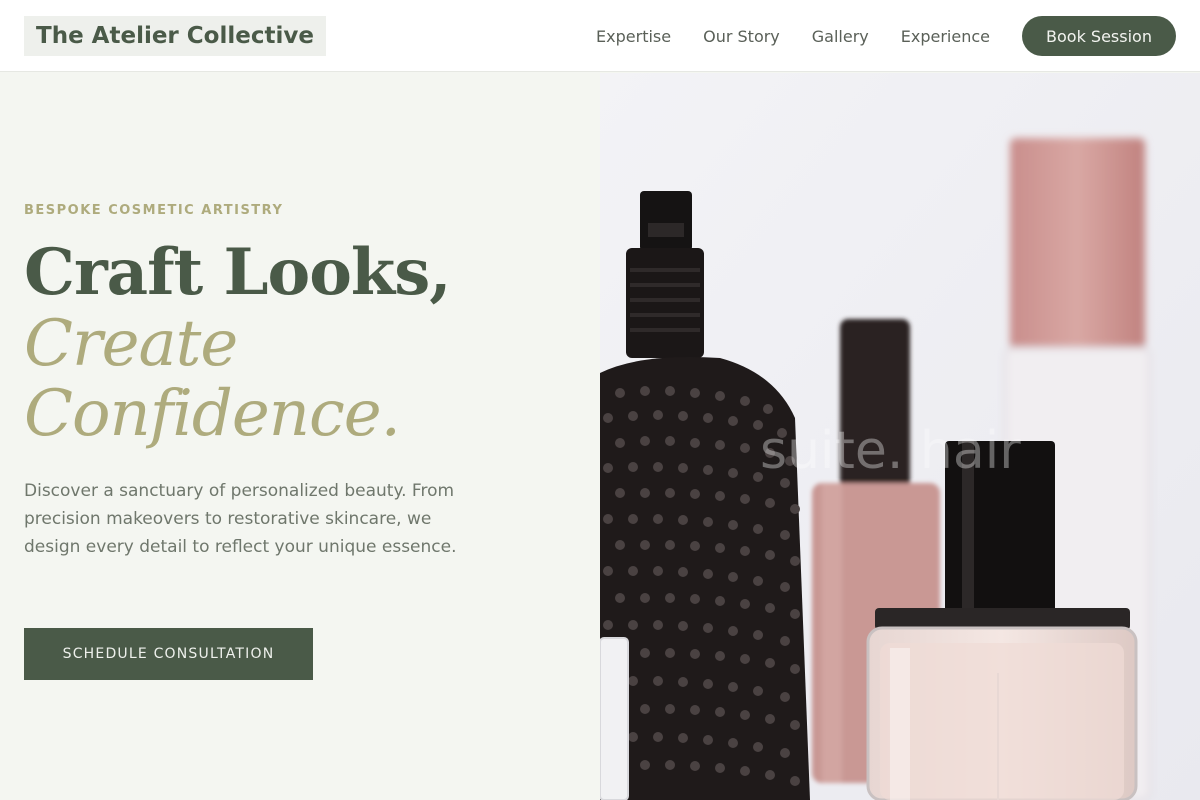 The width and height of the screenshot is (1200, 800). I want to click on book-session-button: Book Session, so click(1099, 36).